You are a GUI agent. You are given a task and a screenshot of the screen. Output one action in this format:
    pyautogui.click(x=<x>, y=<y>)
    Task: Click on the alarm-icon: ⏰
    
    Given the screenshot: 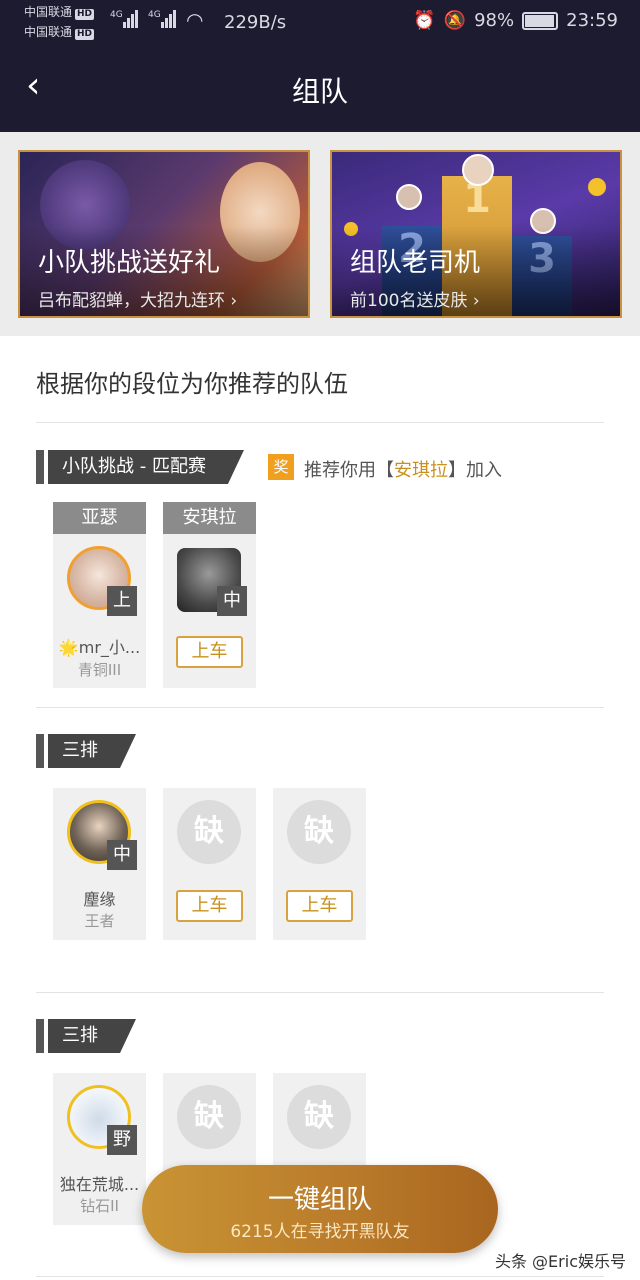 What is the action you would take?
    pyautogui.click(x=424, y=20)
    